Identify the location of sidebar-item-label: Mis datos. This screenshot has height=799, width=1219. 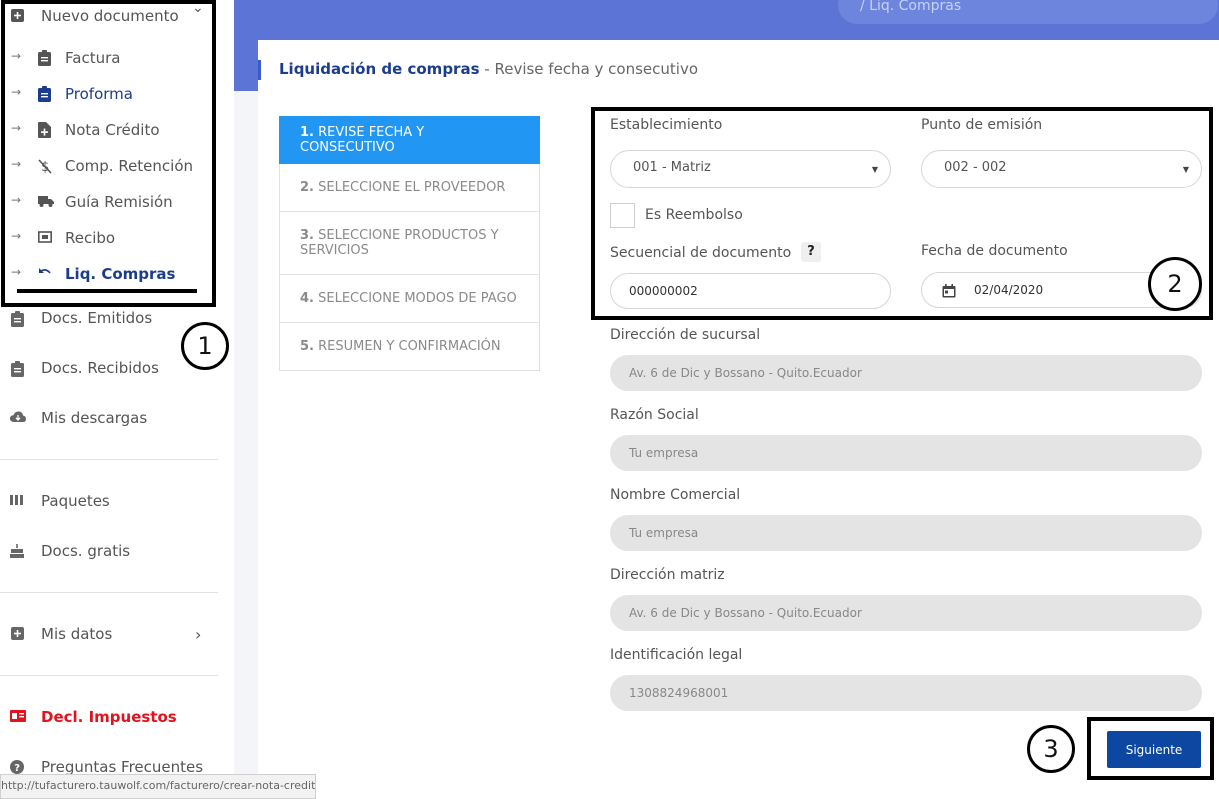
(77, 634).